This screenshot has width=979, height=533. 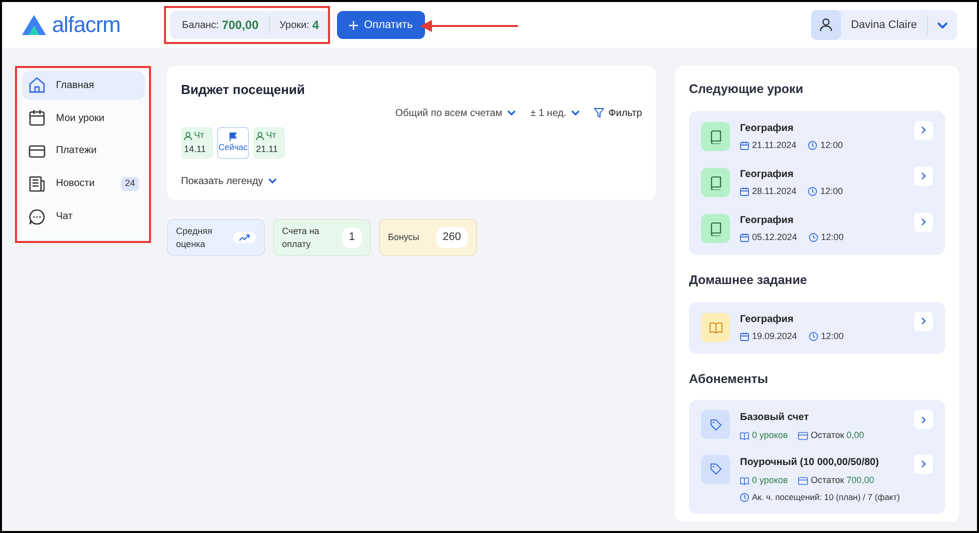 What do you see at coordinates (452, 237) in the screenshot?
I see `stat-value: 260` at bounding box center [452, 237].